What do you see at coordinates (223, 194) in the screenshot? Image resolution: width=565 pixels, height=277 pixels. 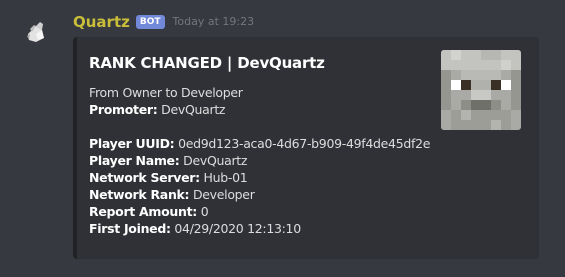 I see `field-value: Developer` at bounding box center [223, 194].